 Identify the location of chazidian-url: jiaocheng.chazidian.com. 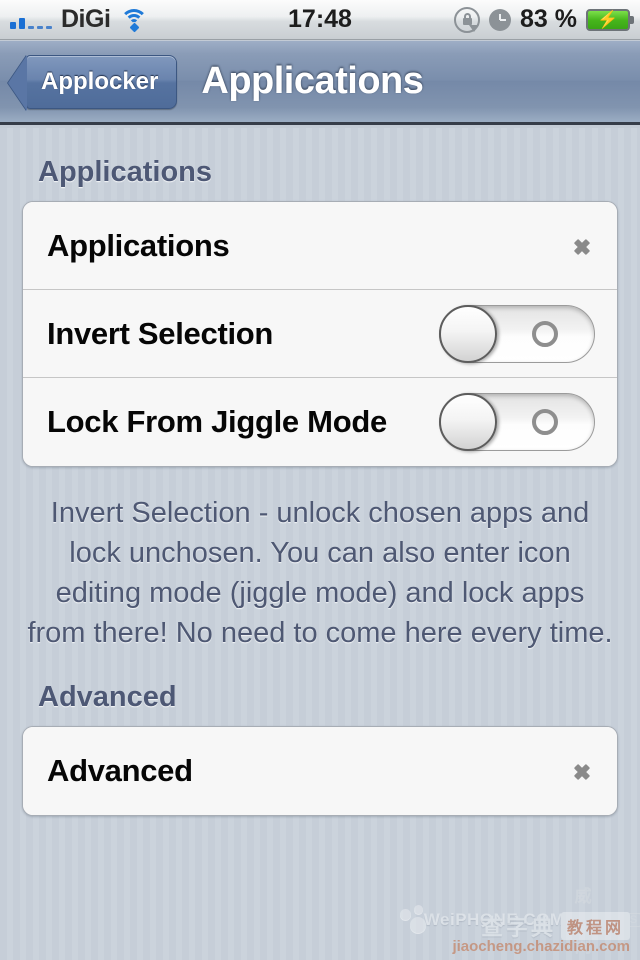
(541, 946).